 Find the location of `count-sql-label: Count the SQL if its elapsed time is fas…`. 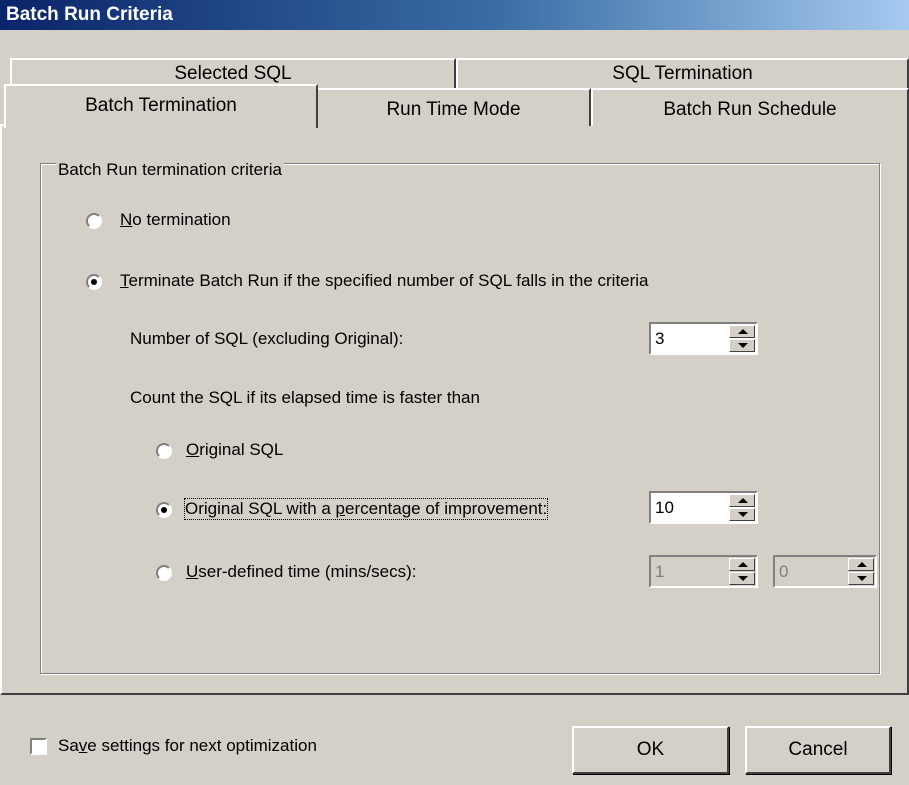

count-sql-label: Count the SQL if its elapsed time is fas… is located at coordinates (305, 397).